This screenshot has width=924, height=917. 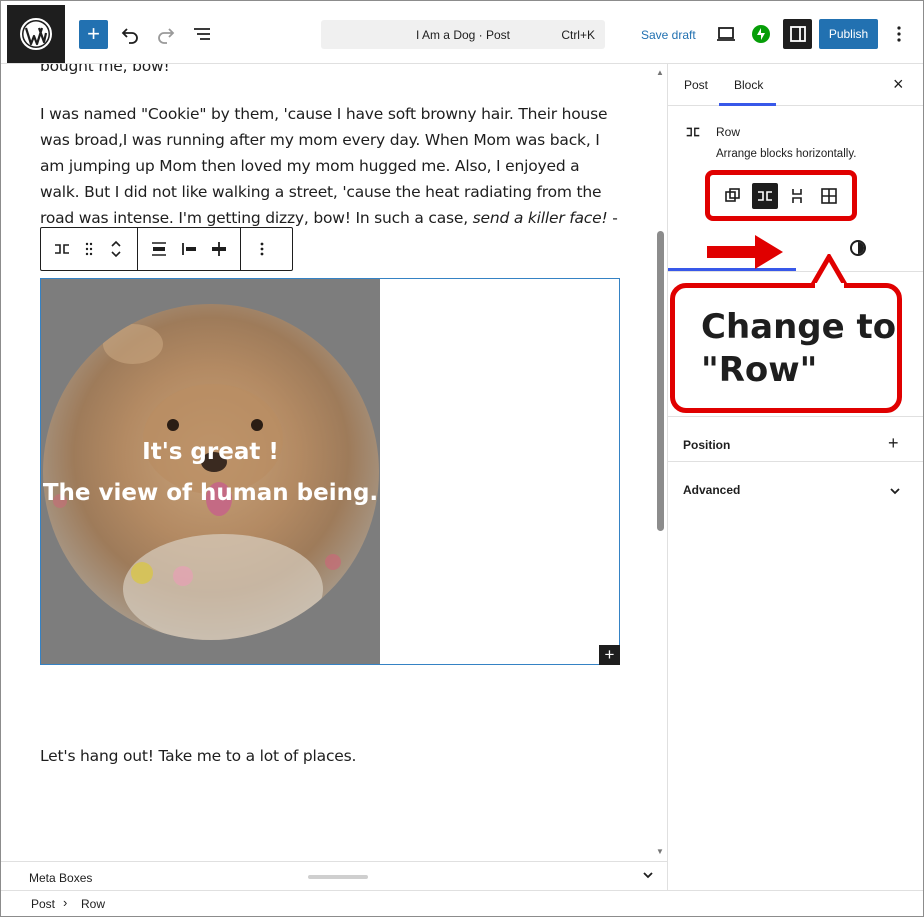 I want to click on drag-handle-icon, so click(x=89, y=249).